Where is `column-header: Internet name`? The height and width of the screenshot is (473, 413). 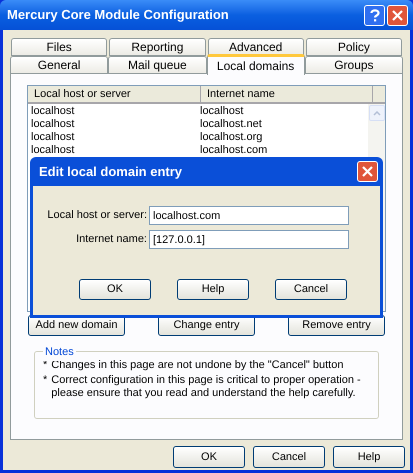
column-header: Internet name is located at coordinates (287, 95).